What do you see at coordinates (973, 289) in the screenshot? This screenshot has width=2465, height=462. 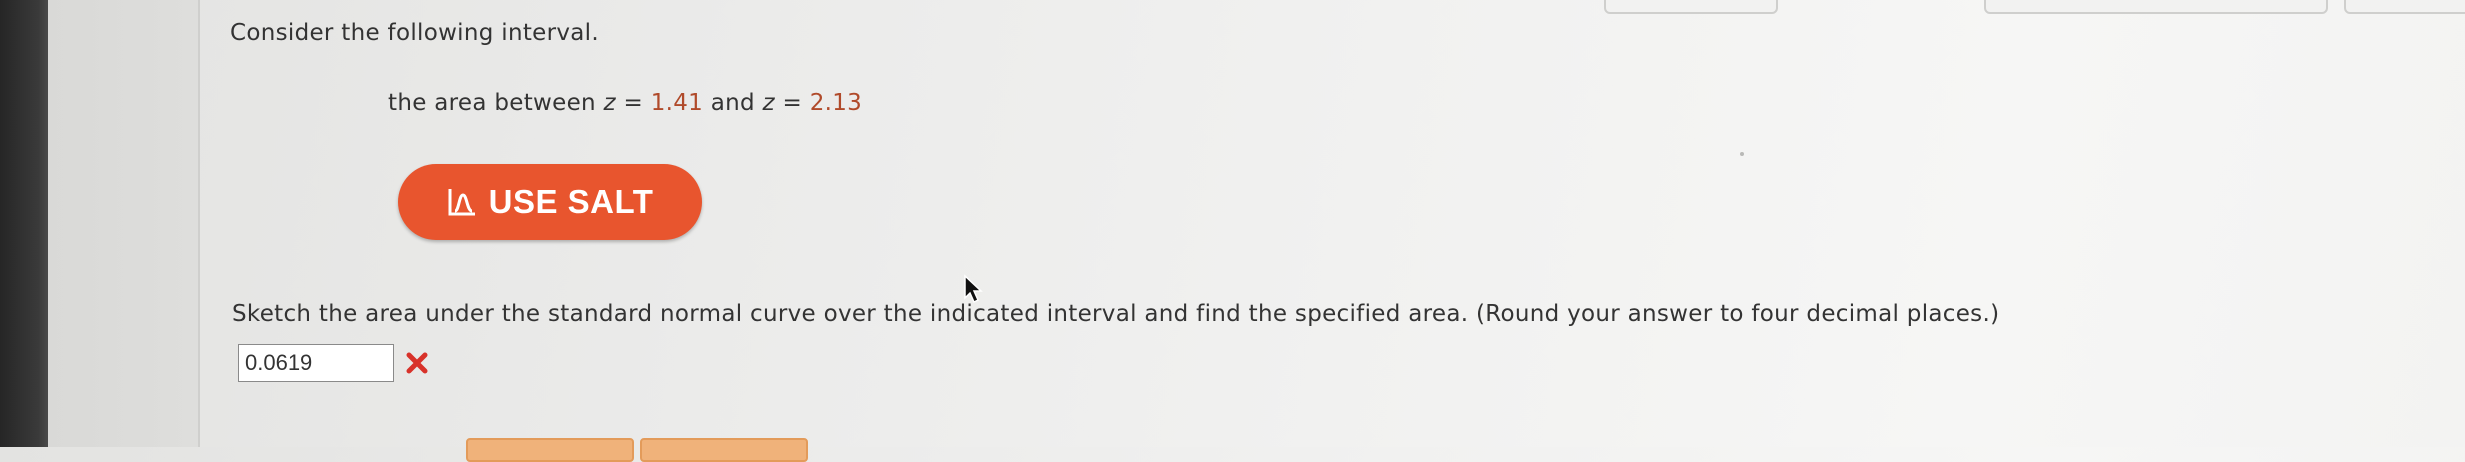 I see `mouse-cursor-icon` at bounding box center [973, 289].